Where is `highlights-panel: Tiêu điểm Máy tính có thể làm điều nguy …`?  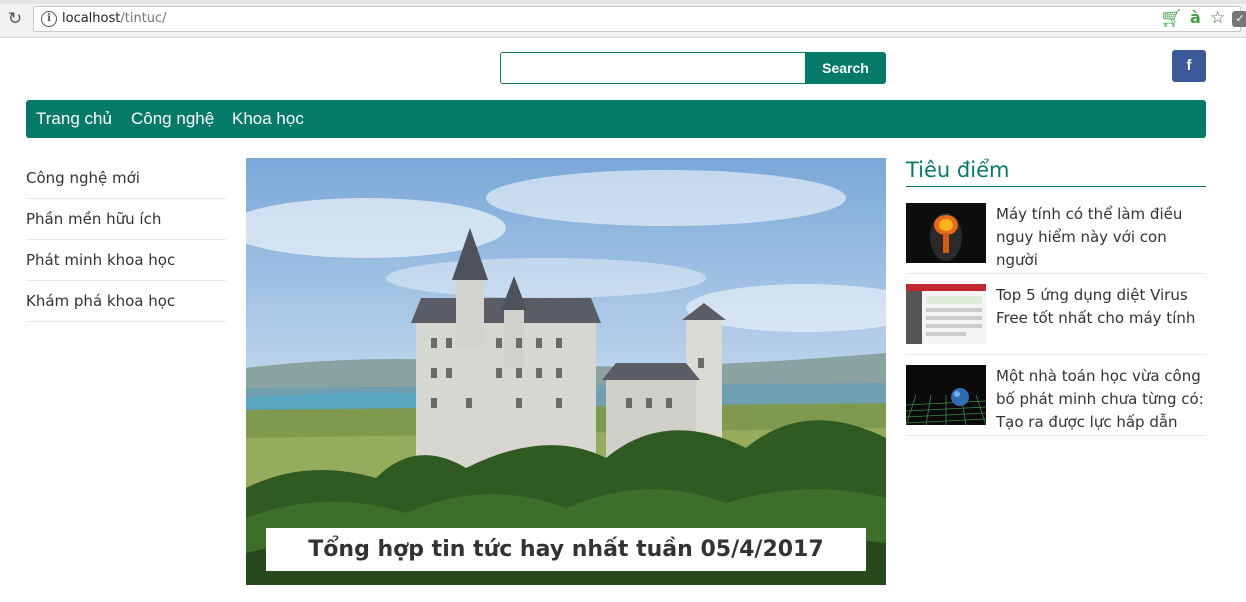
highlights-panel: Tiêu điểm Máy tính có thể làm điều nguy … is located at coordinates (1056, 297).